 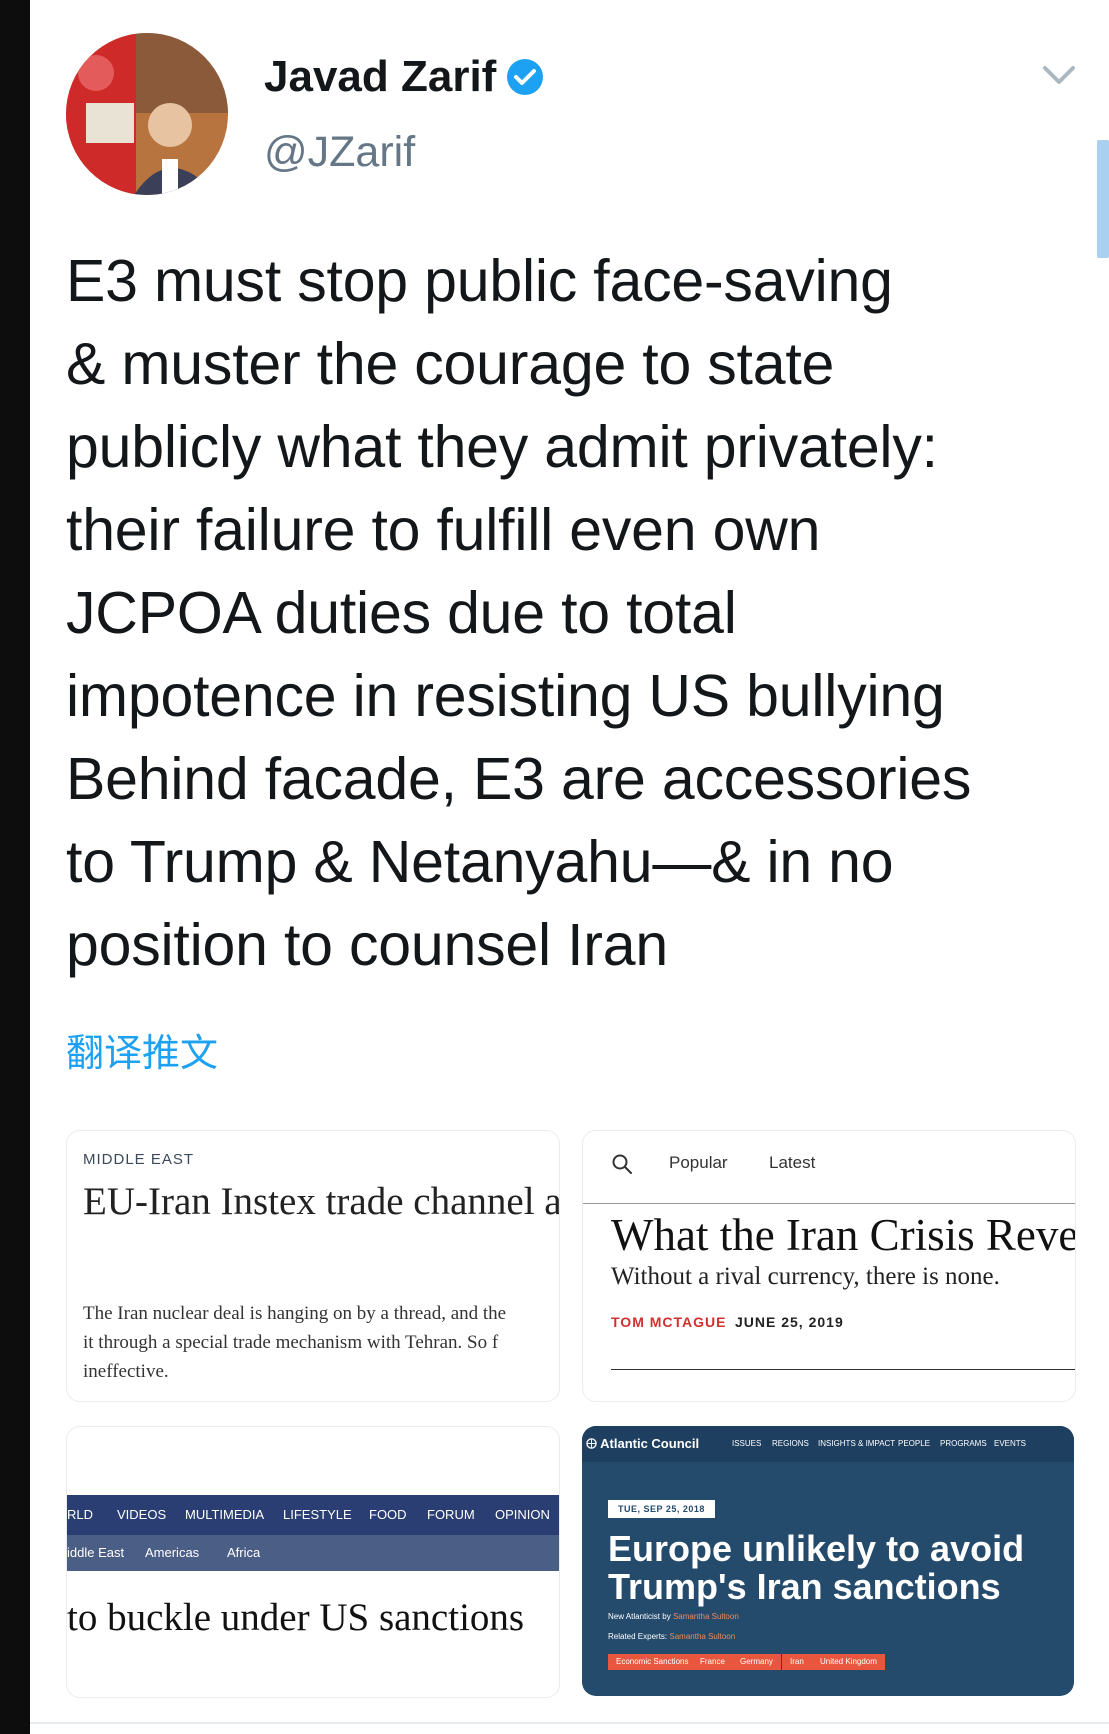 I want to click on card-category: MIDDLE EAST, so click(x=139, y=1159).